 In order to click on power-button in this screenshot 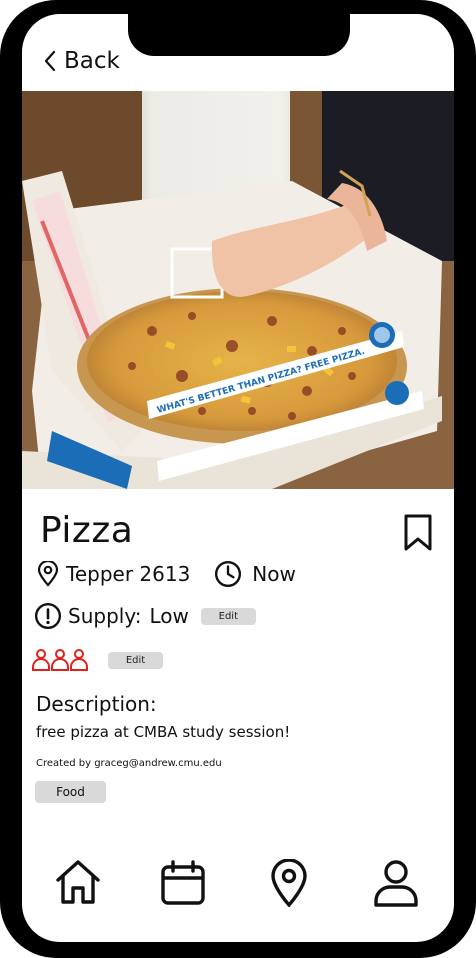, I will do `click(472, 327)`.